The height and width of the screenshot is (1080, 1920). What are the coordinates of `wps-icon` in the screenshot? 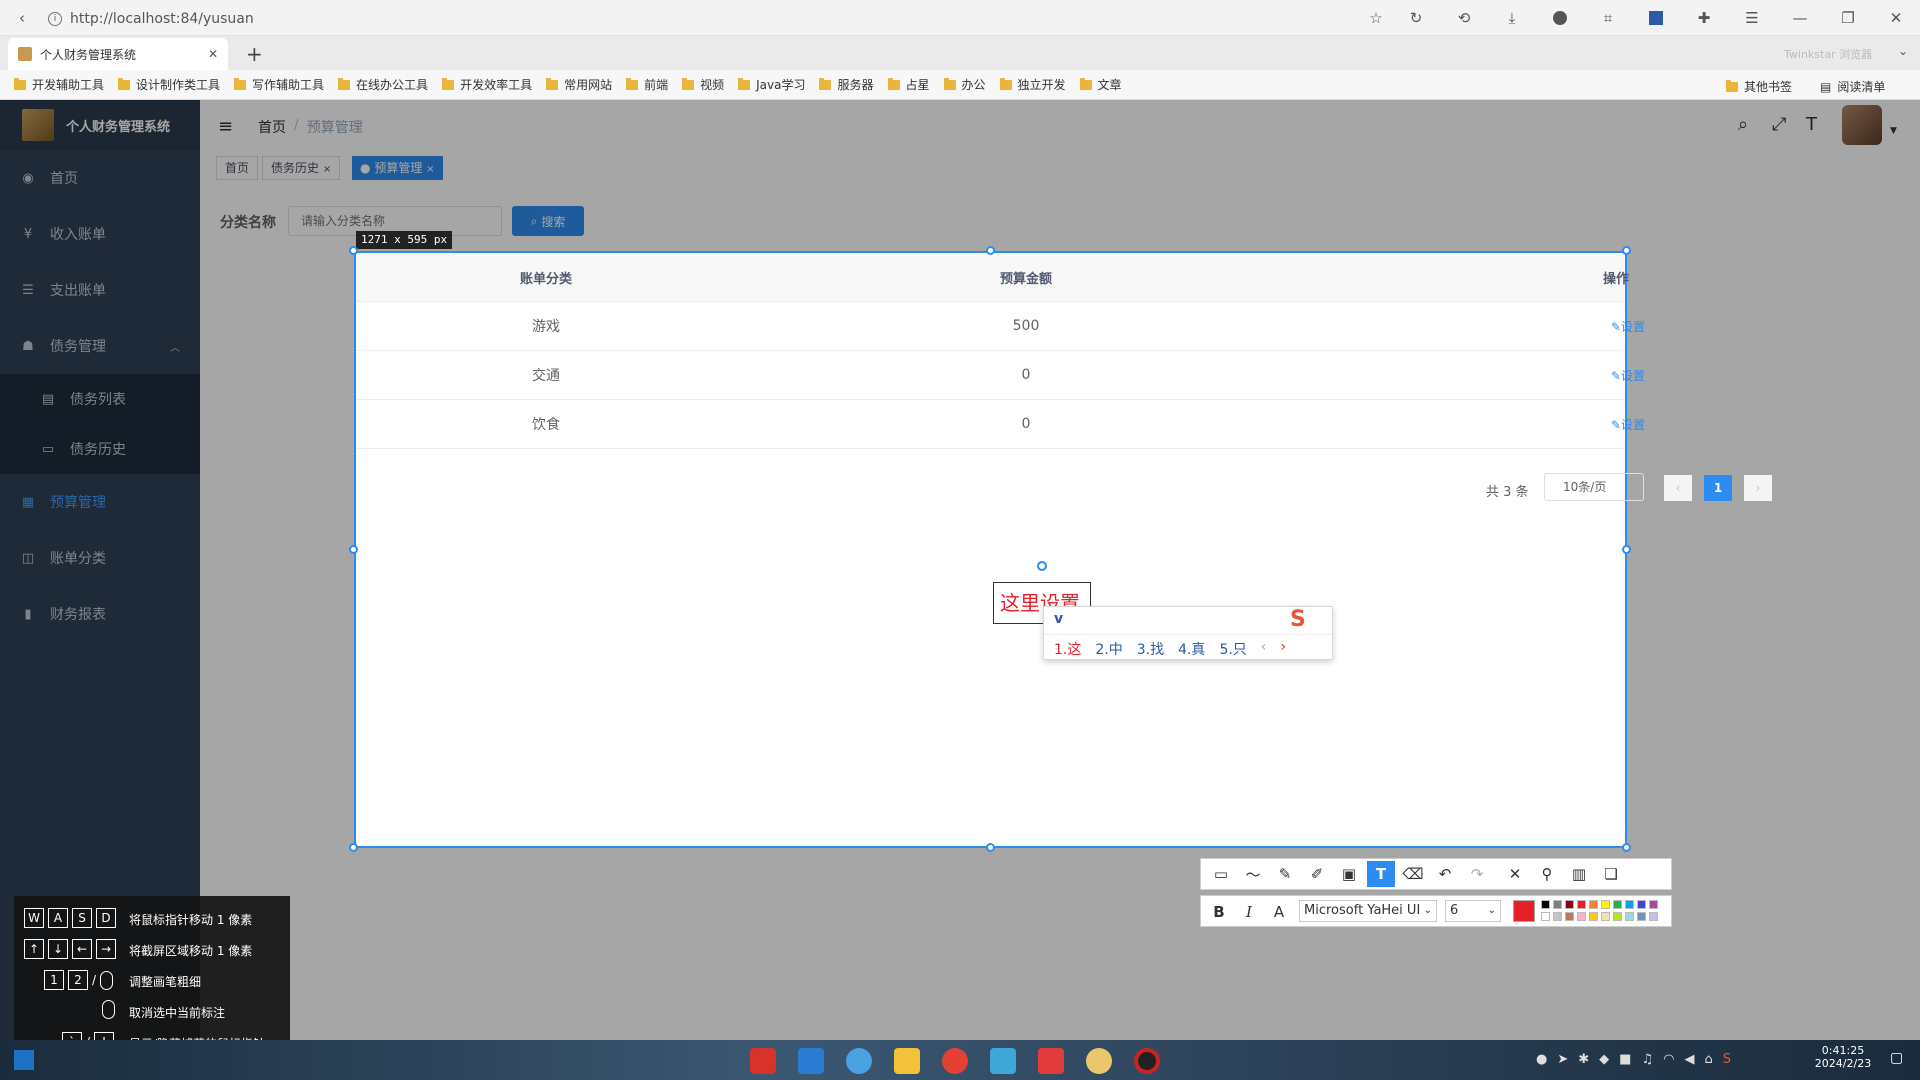 It's located at (1051, 1061).